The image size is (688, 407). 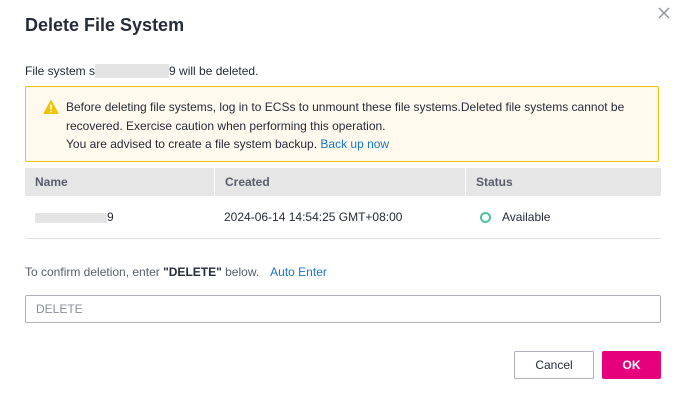 I want to click on close-icon, so click(x=664, y=13).